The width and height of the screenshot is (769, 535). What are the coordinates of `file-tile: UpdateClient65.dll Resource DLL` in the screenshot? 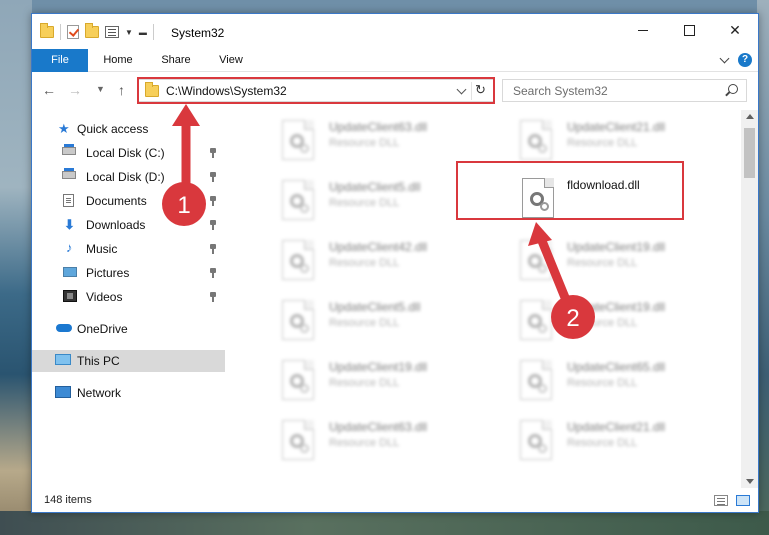 It's located at (610, 380).